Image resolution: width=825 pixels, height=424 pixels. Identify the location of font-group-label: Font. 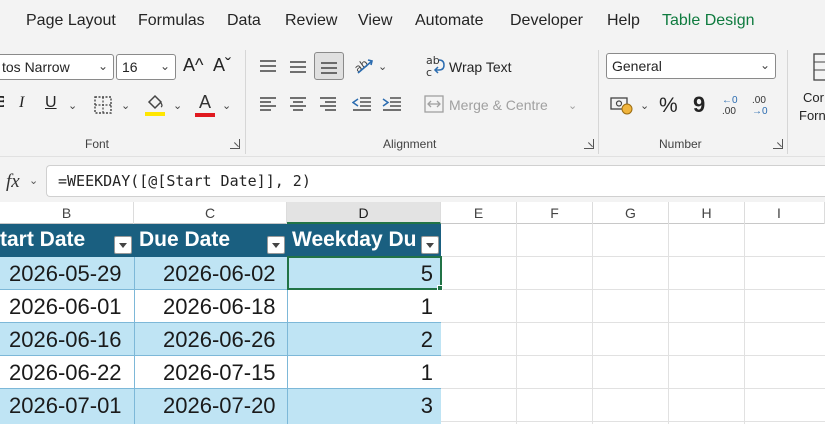
(97, 144).